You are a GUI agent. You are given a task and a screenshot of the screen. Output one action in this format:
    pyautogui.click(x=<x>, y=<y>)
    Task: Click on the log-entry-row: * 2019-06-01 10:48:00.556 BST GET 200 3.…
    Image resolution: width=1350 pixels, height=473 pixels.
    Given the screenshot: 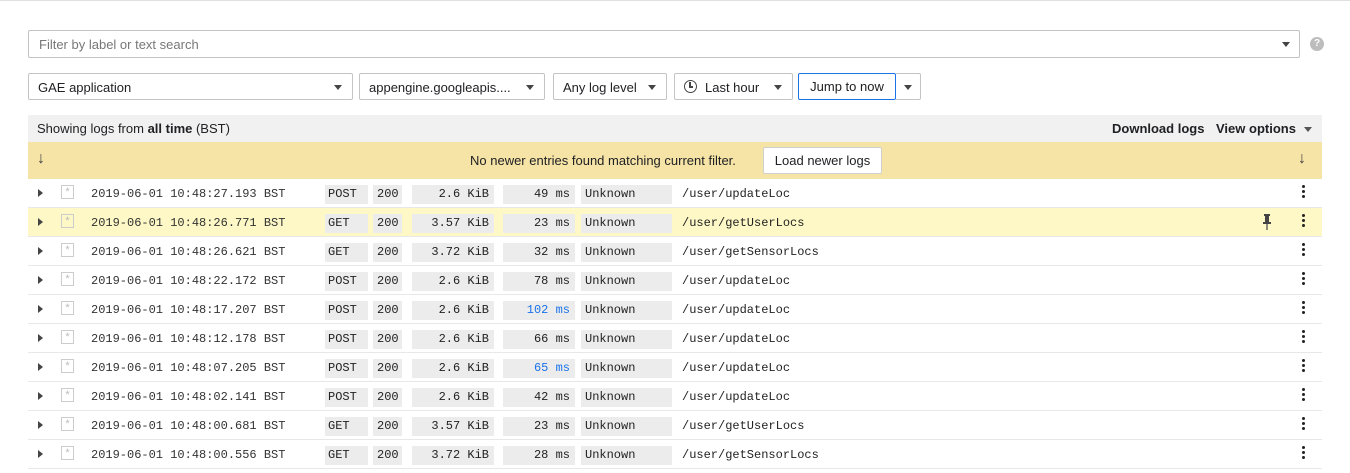 What is the action you would take?
    pyautogui.click(x=675, y=454)
    